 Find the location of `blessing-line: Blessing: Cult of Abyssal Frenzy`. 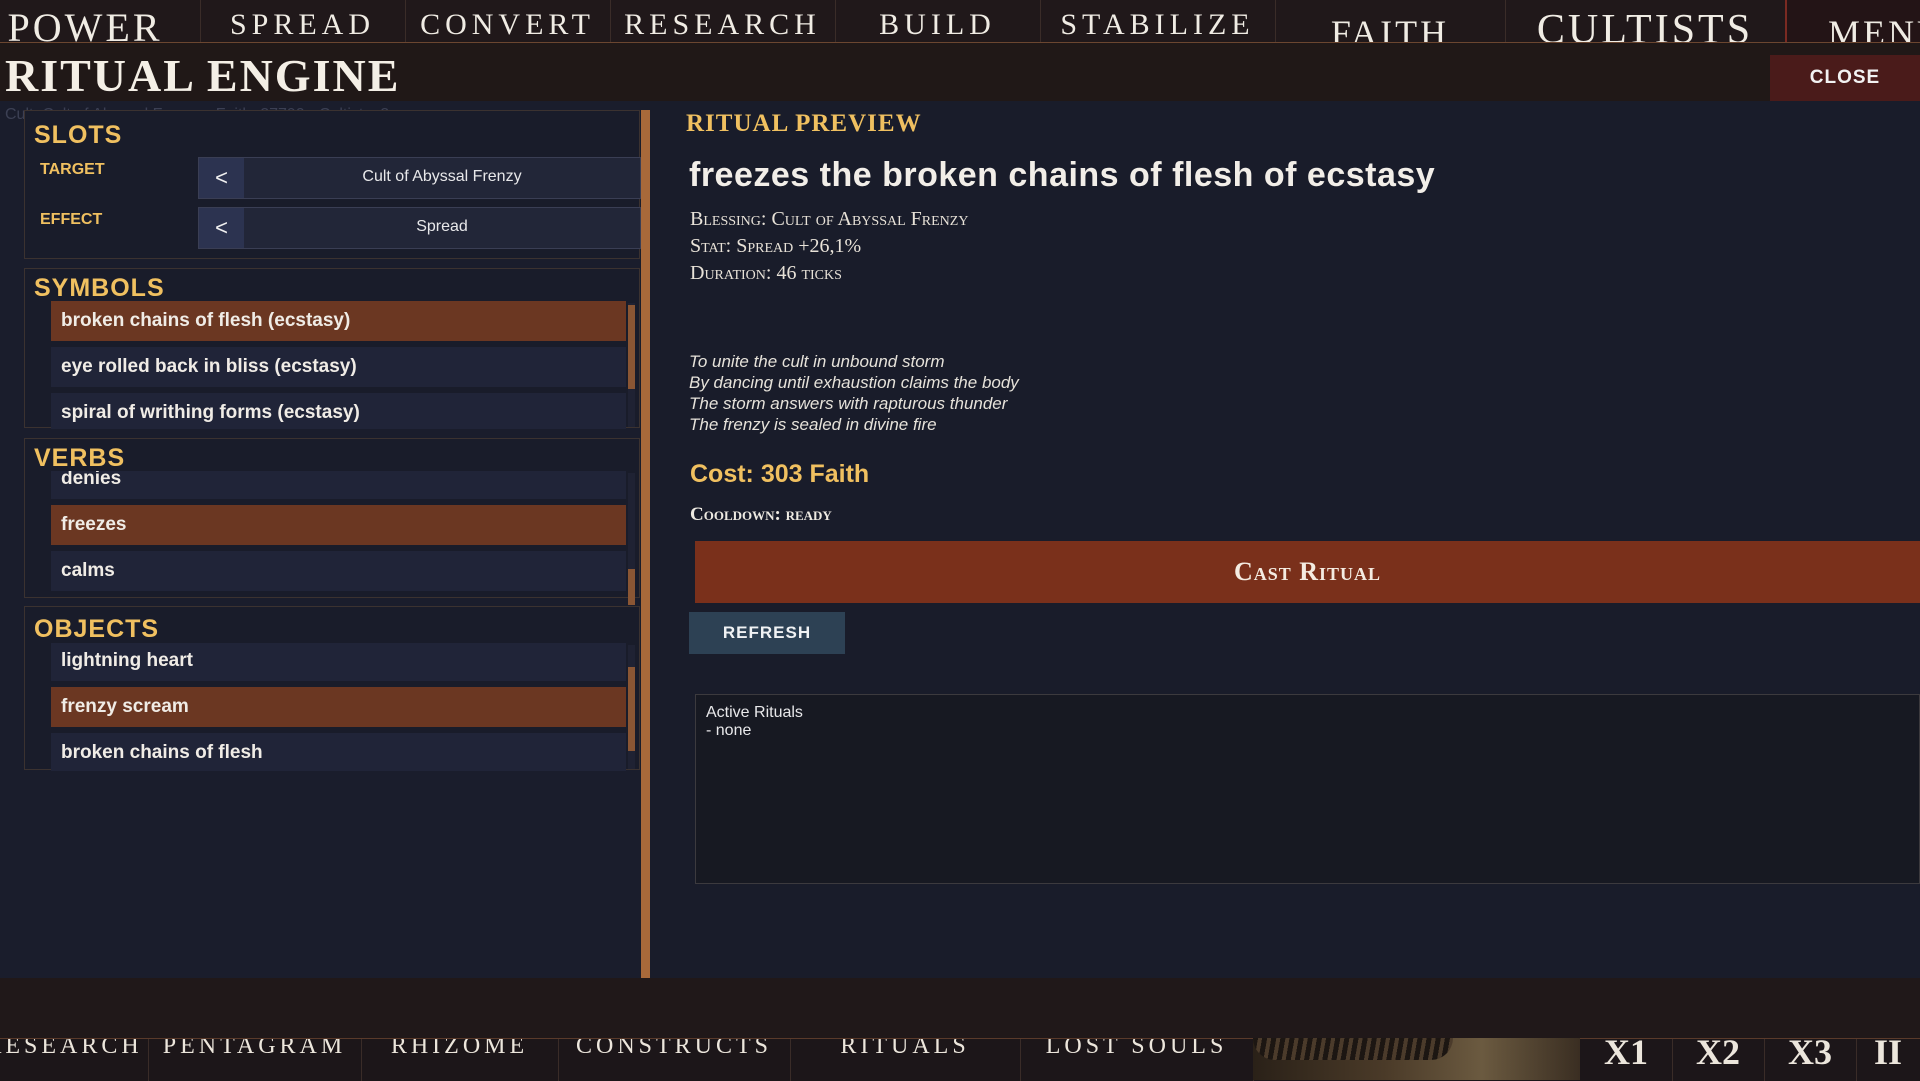

blessing-line: Blessing: Cult of Abyssal Frenzy is located at coordinates (829, 219).